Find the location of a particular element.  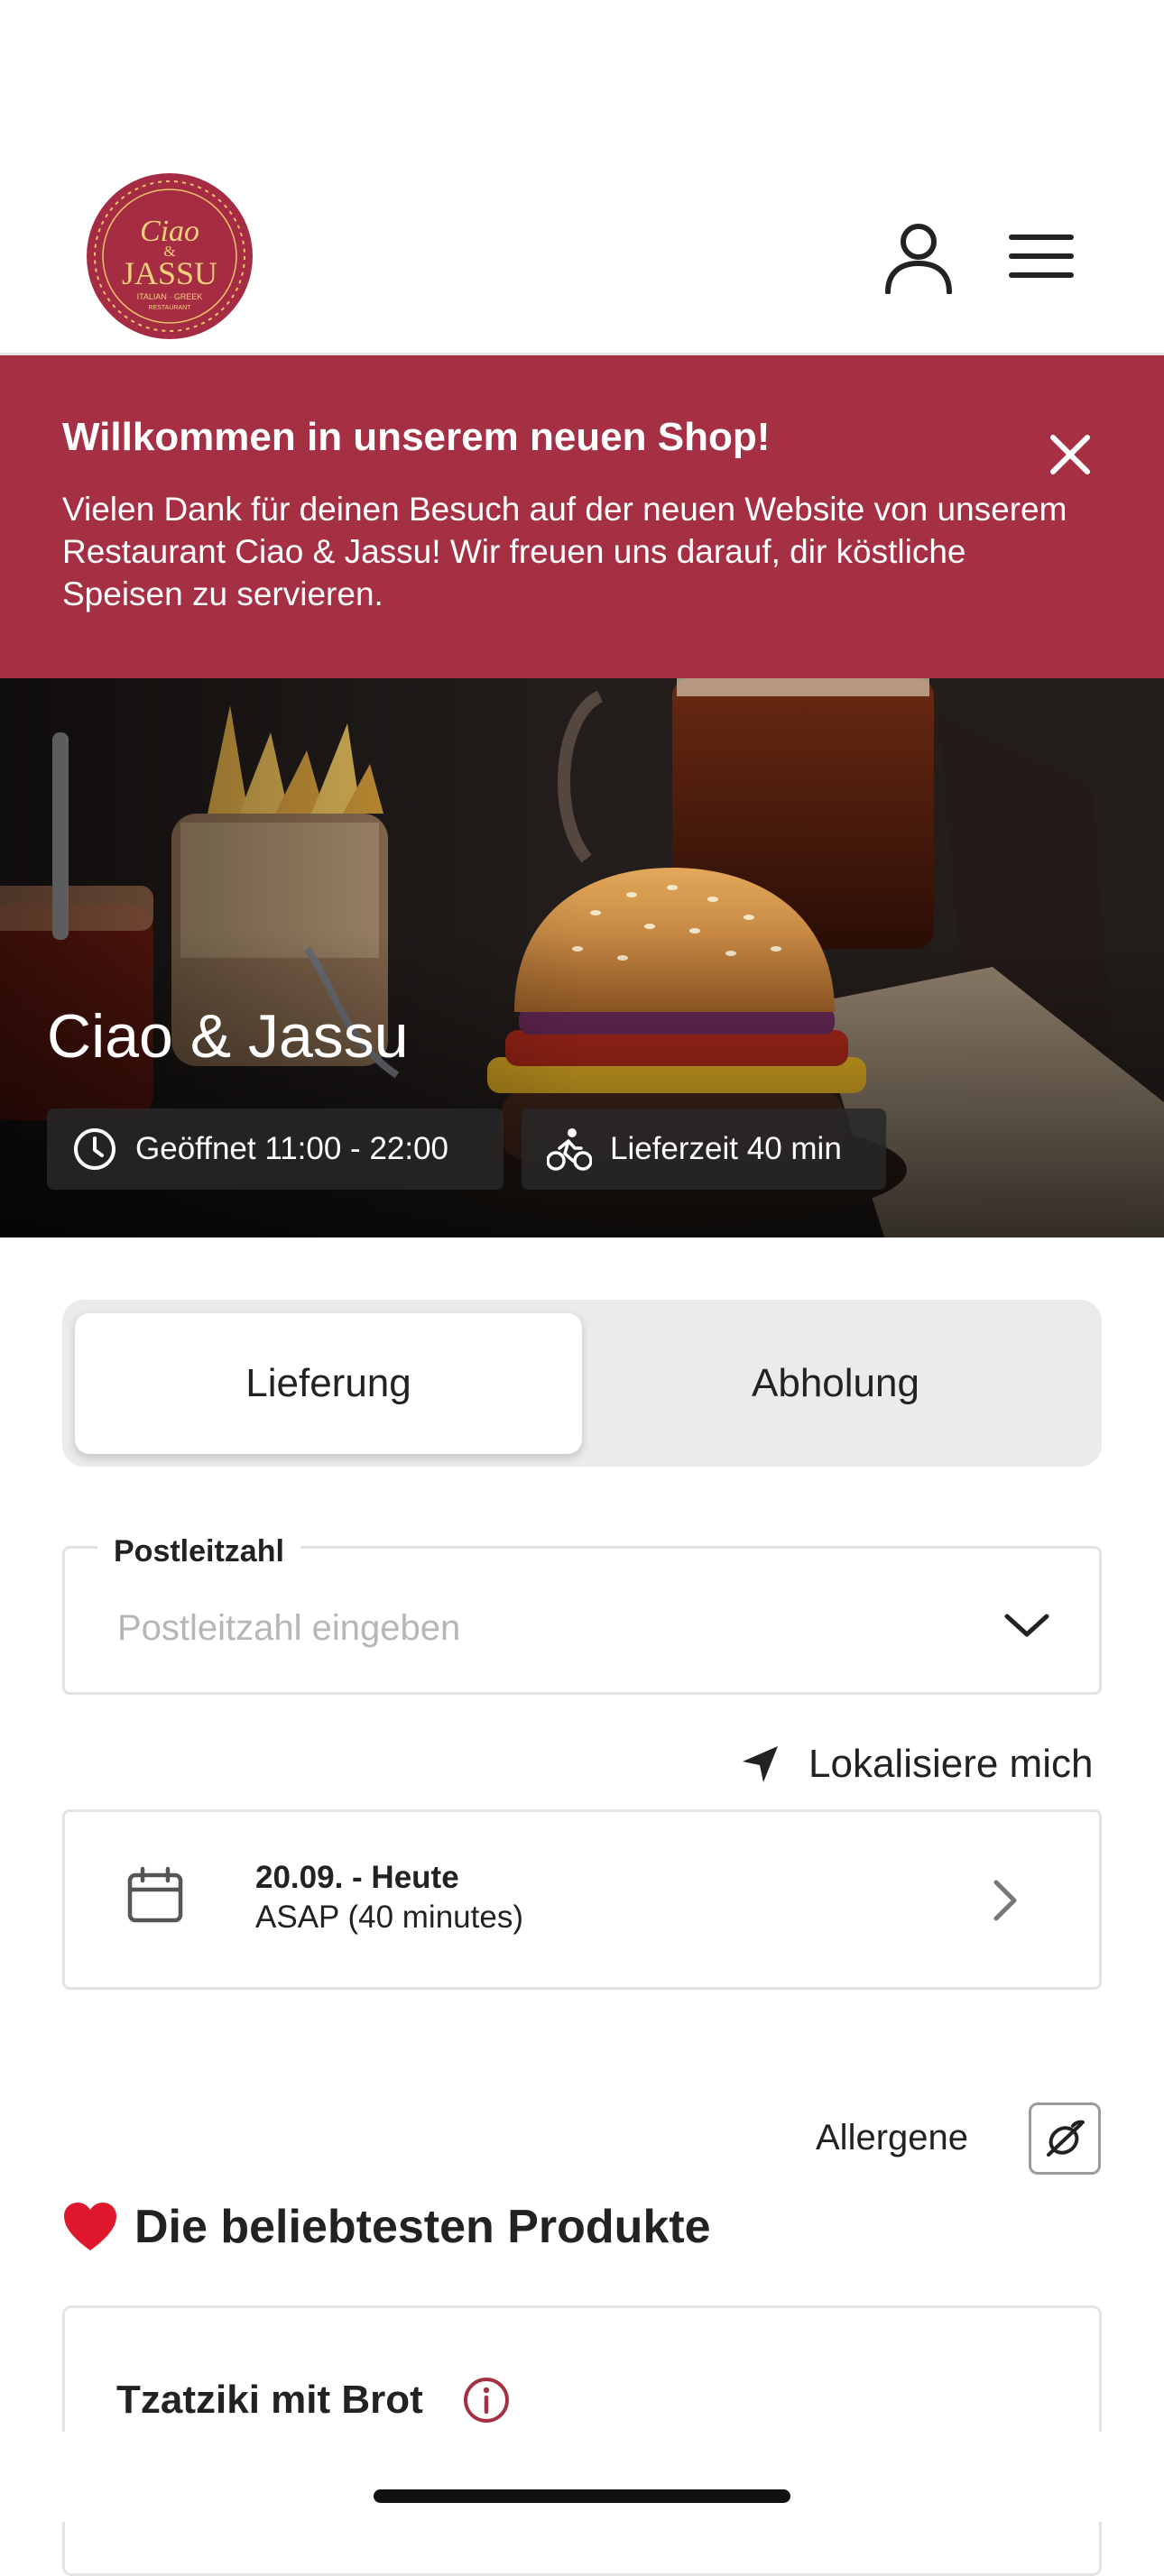

product-name: Tzatziki mit Brot is located at coordinates (269, 2400).